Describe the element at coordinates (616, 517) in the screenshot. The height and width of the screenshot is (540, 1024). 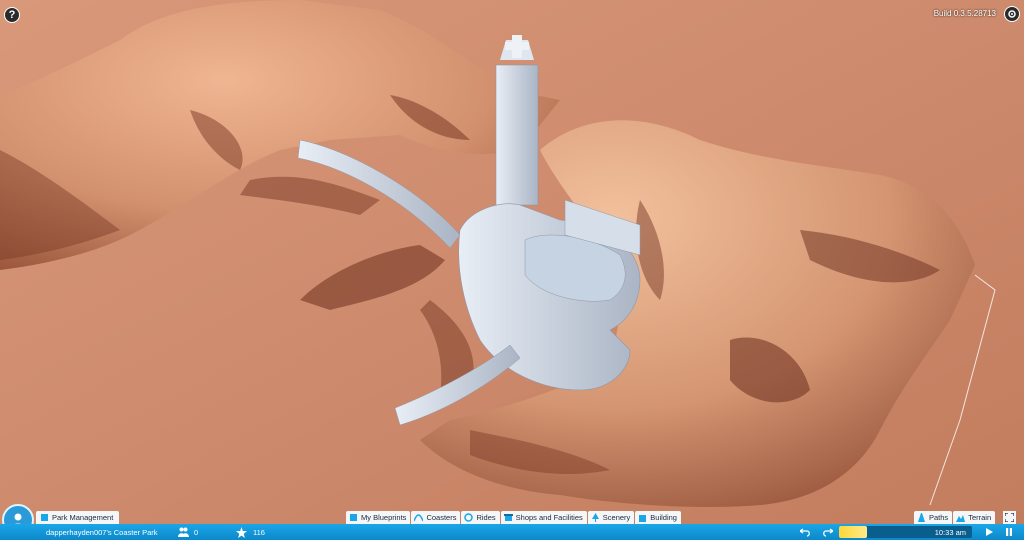
I see `tab-label: Scenery` at that location.